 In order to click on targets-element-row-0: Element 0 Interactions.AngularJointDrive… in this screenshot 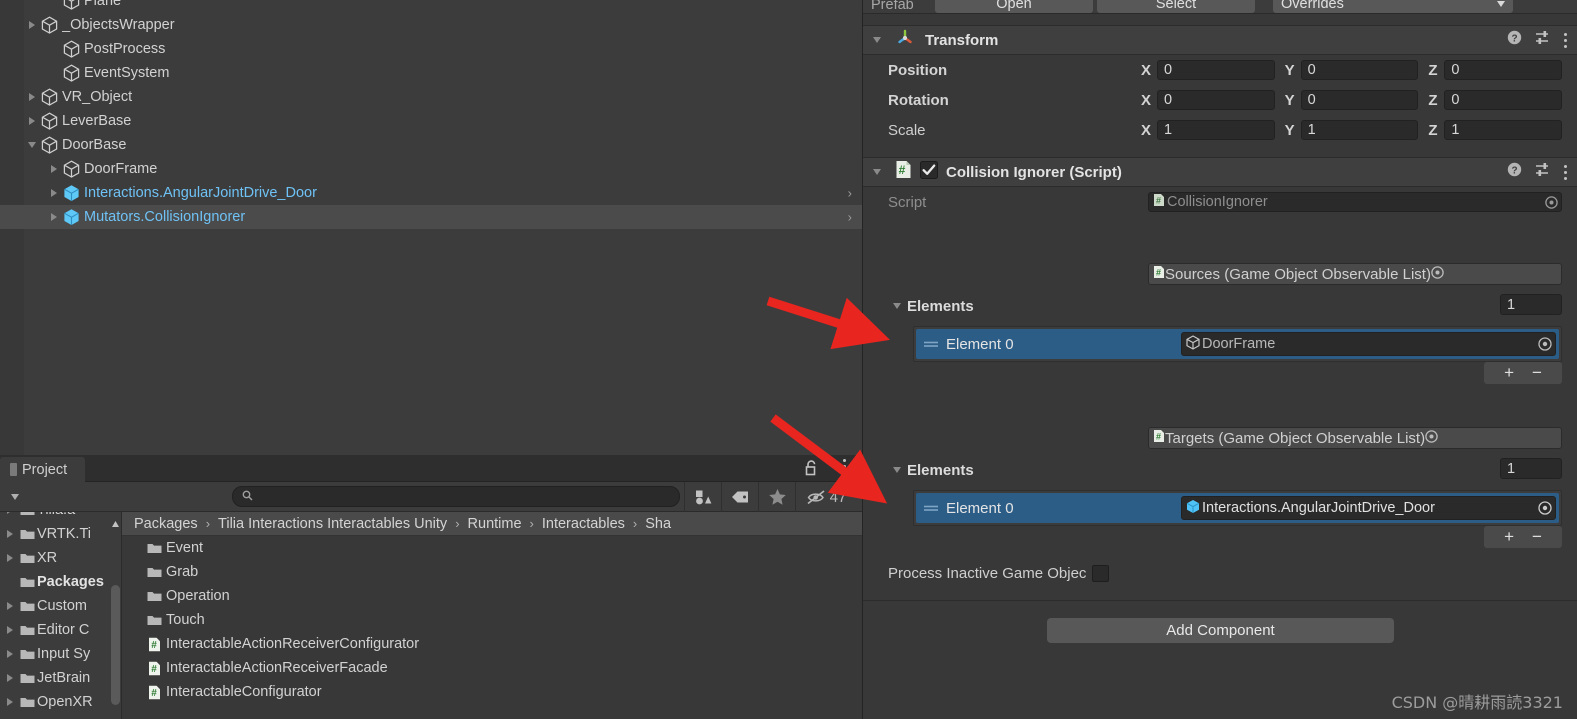, I will do `click(1237, 508)`.